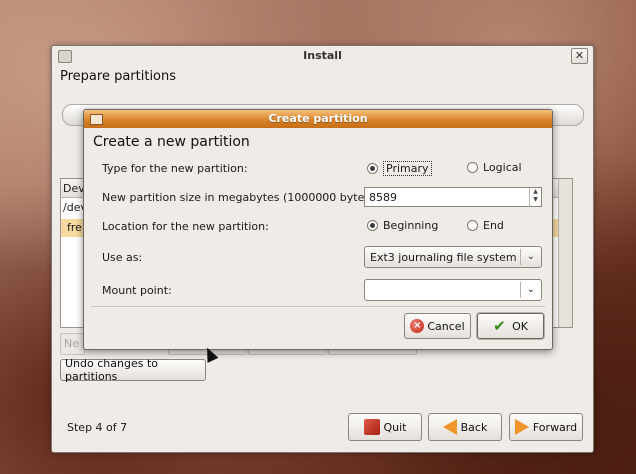  I want to click on radio-logical-label: Logical, so click(502, 167).